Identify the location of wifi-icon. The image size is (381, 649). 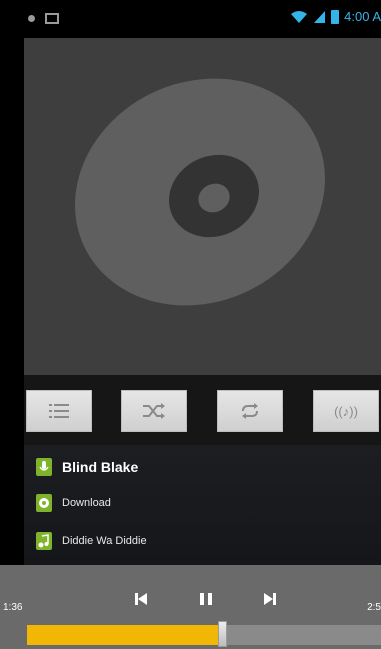
(299, 16).